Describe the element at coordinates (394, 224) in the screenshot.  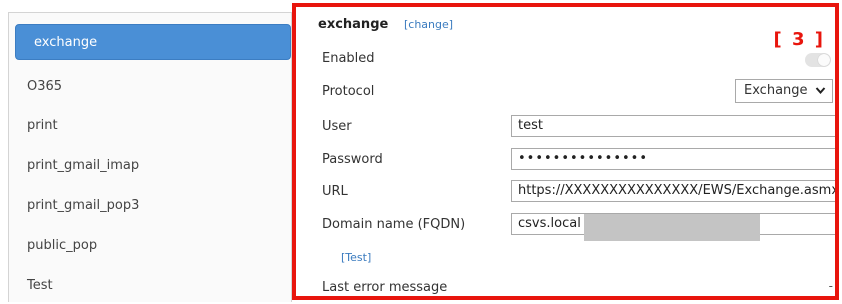
I see `domain-label: Domain name (FQDN)` at that location.